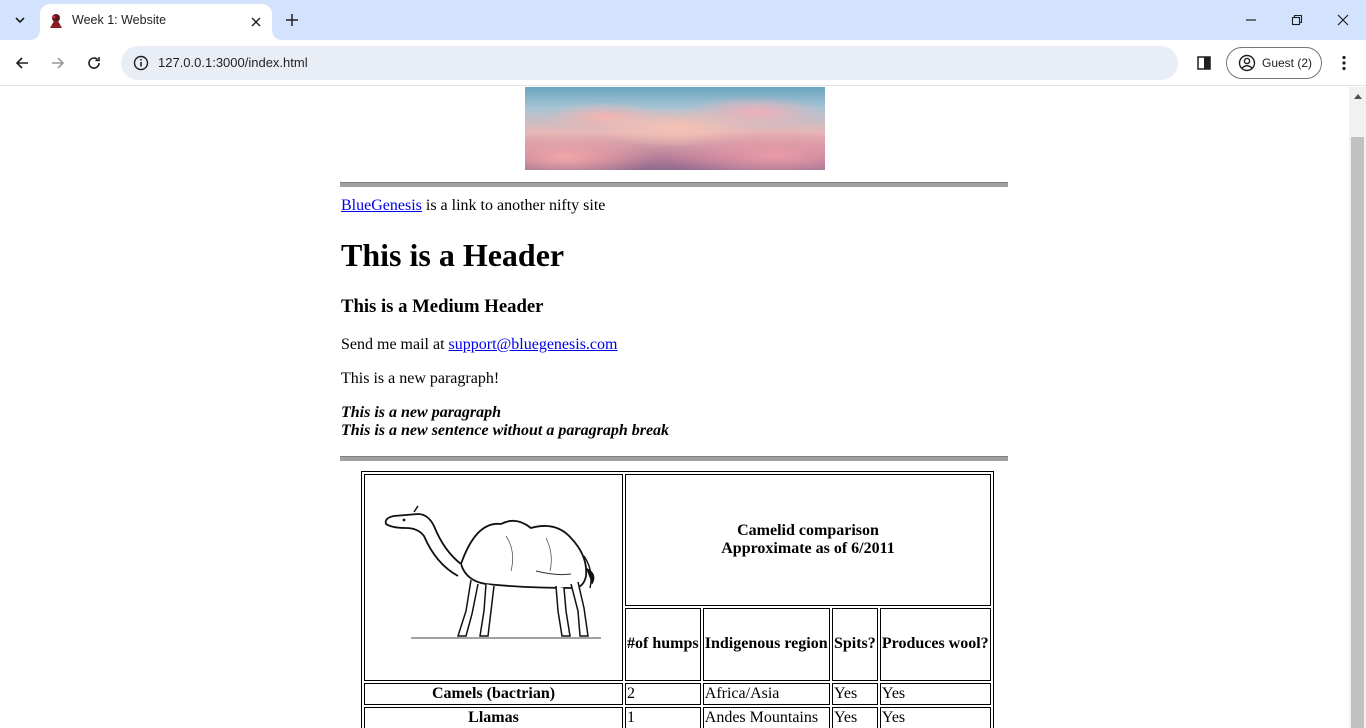 Image resolution: width=1366 pixels, height=728 pixels. What do you see at coordinates (766, 644) in the screenshot?
I see `column-header: Indigenous region` at bounding box center [766, 644].